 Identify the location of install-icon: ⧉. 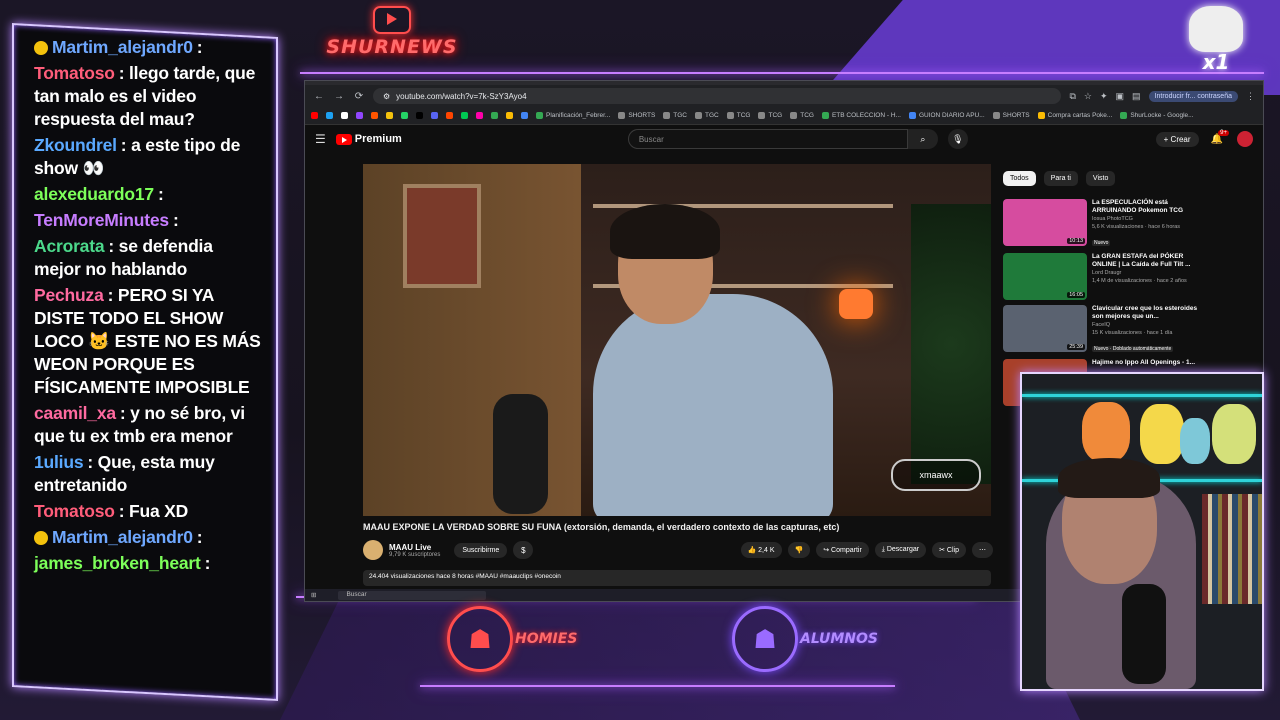
(1072, 96).